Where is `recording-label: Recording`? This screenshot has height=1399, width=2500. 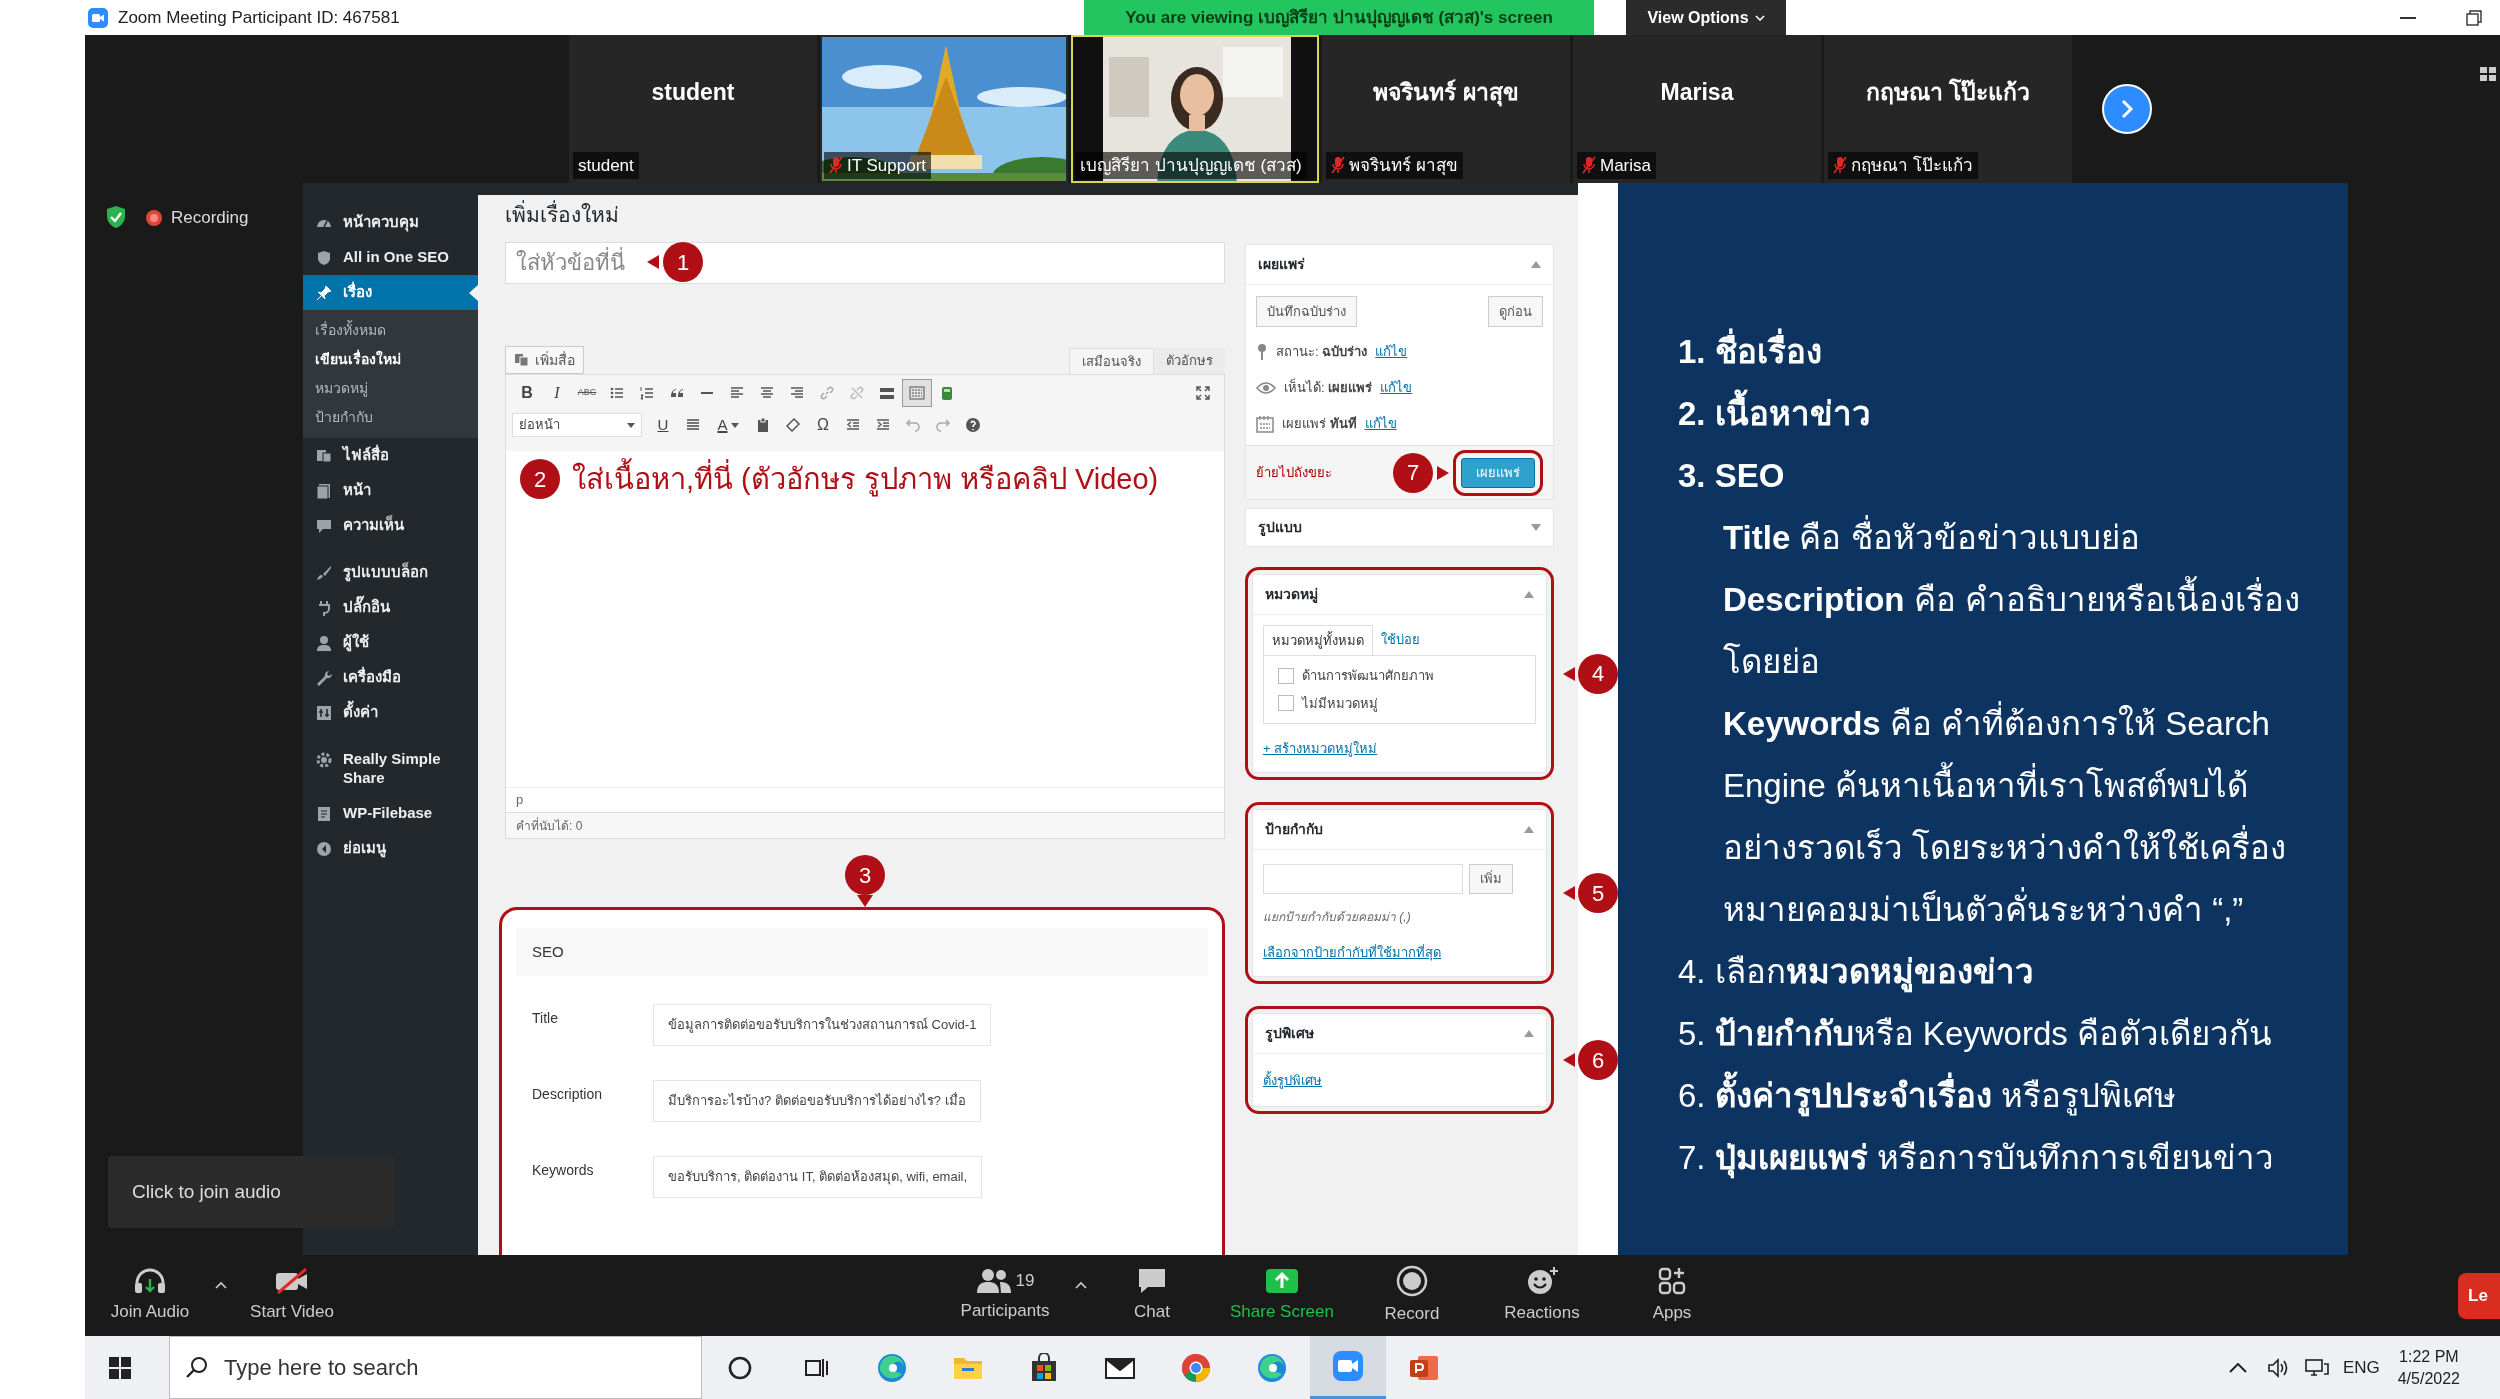 recording-label: Recording is located at coordinates (210, 218).